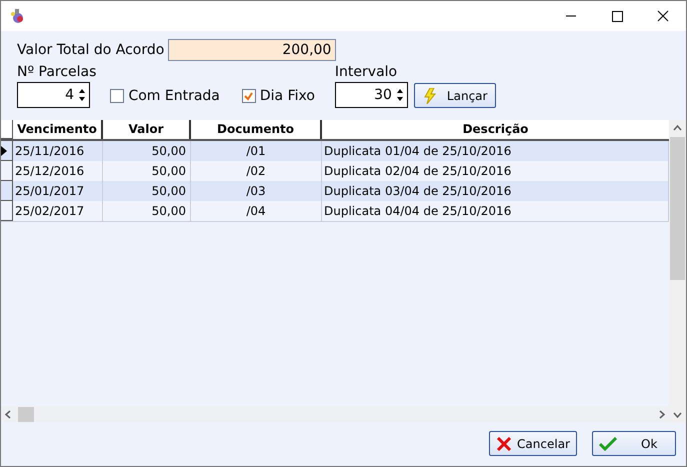 This screenshot has height=467, width=687. Describe the element at coordinates (366, 72) in the screenshot. I see `intervalo-label: Intervalo` at that location.